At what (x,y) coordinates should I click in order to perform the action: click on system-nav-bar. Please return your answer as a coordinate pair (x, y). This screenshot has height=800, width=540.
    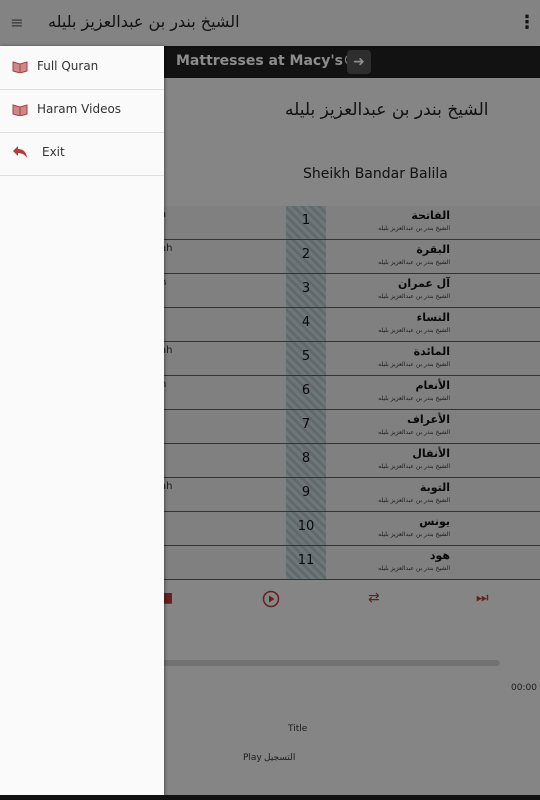
    Looking at the image, I should click on (270, 797).